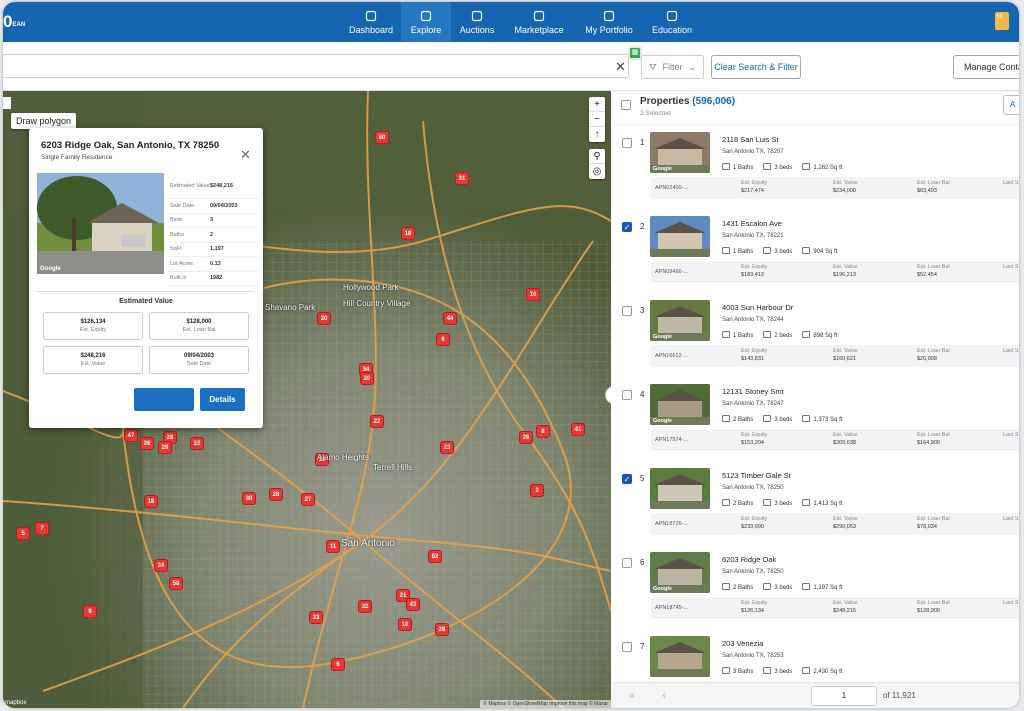 The width and height of the screenshot is (1024, 711). Describe the element at coordinates (426, 22) in the screenshot. I see `nav-explore: Explore` at that location.